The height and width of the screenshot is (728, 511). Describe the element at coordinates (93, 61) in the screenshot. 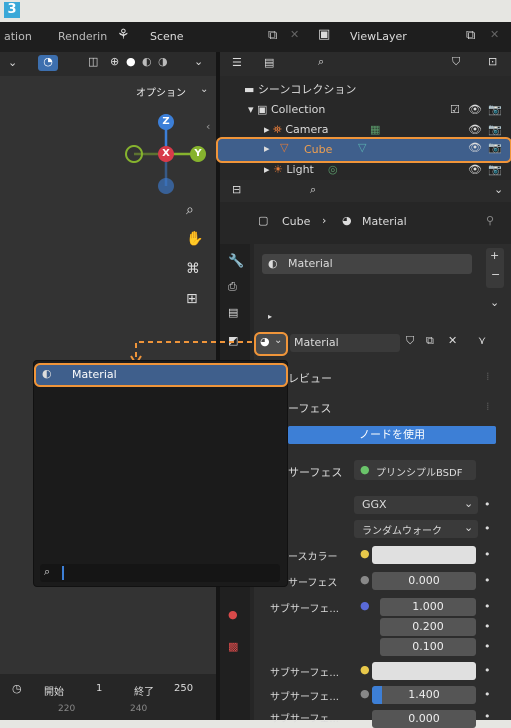

I see `xray-icon: ◫` at that location.